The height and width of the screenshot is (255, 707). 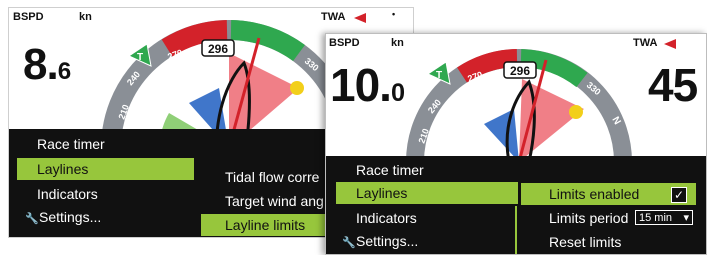 I want to click on limits-enabled-checkbox: ✓, so click(x=679, y=195).